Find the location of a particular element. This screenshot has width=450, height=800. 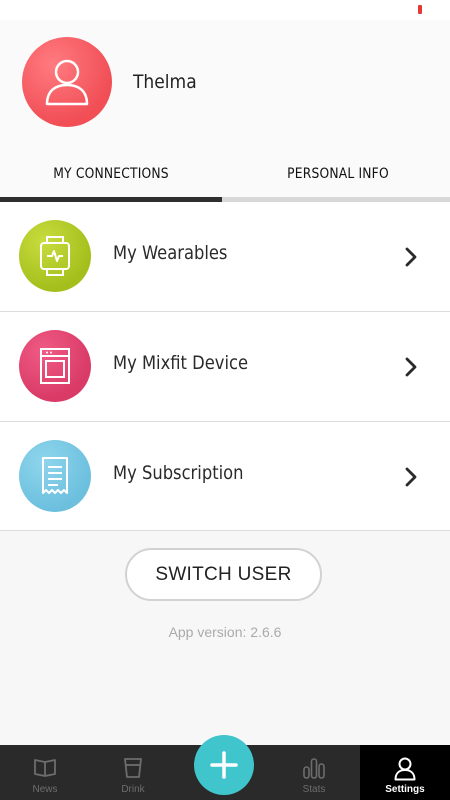

device-icon is located at coordinates (55, 366).